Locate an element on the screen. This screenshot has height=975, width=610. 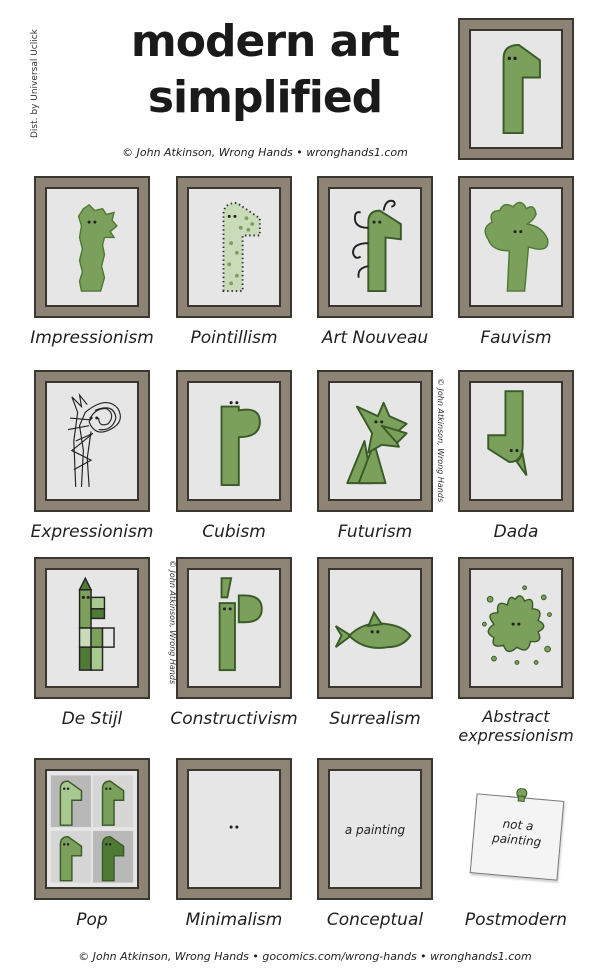
painting-frame-impressionism is located at coordinates (92, 247).